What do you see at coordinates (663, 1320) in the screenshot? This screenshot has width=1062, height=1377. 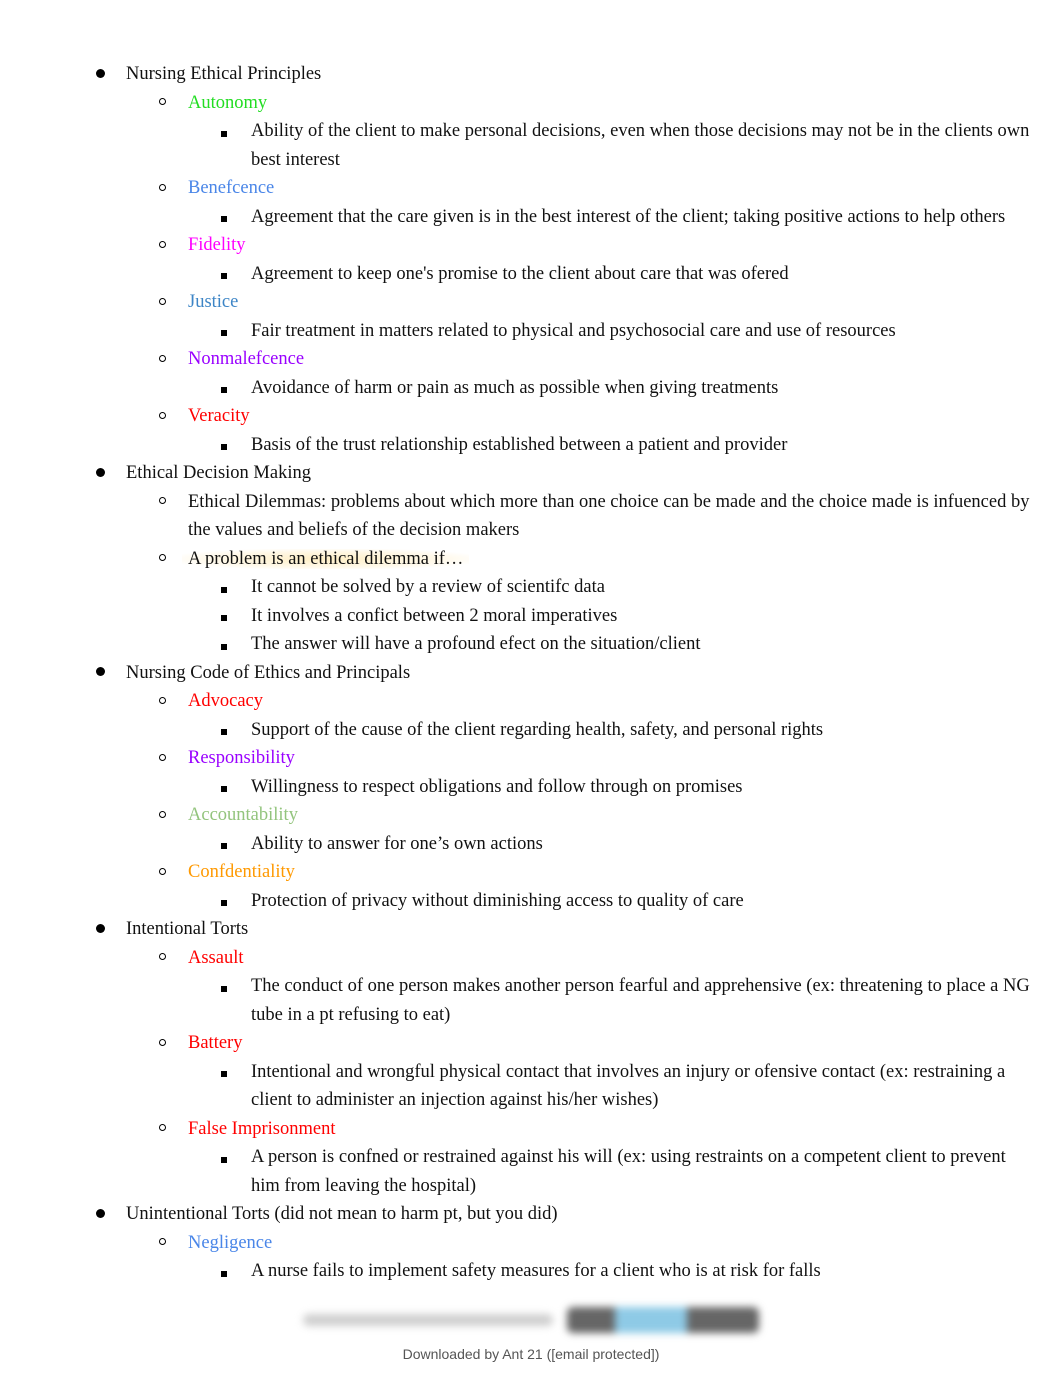 I see `blurred-logo` at bounding box center [663, 1320].